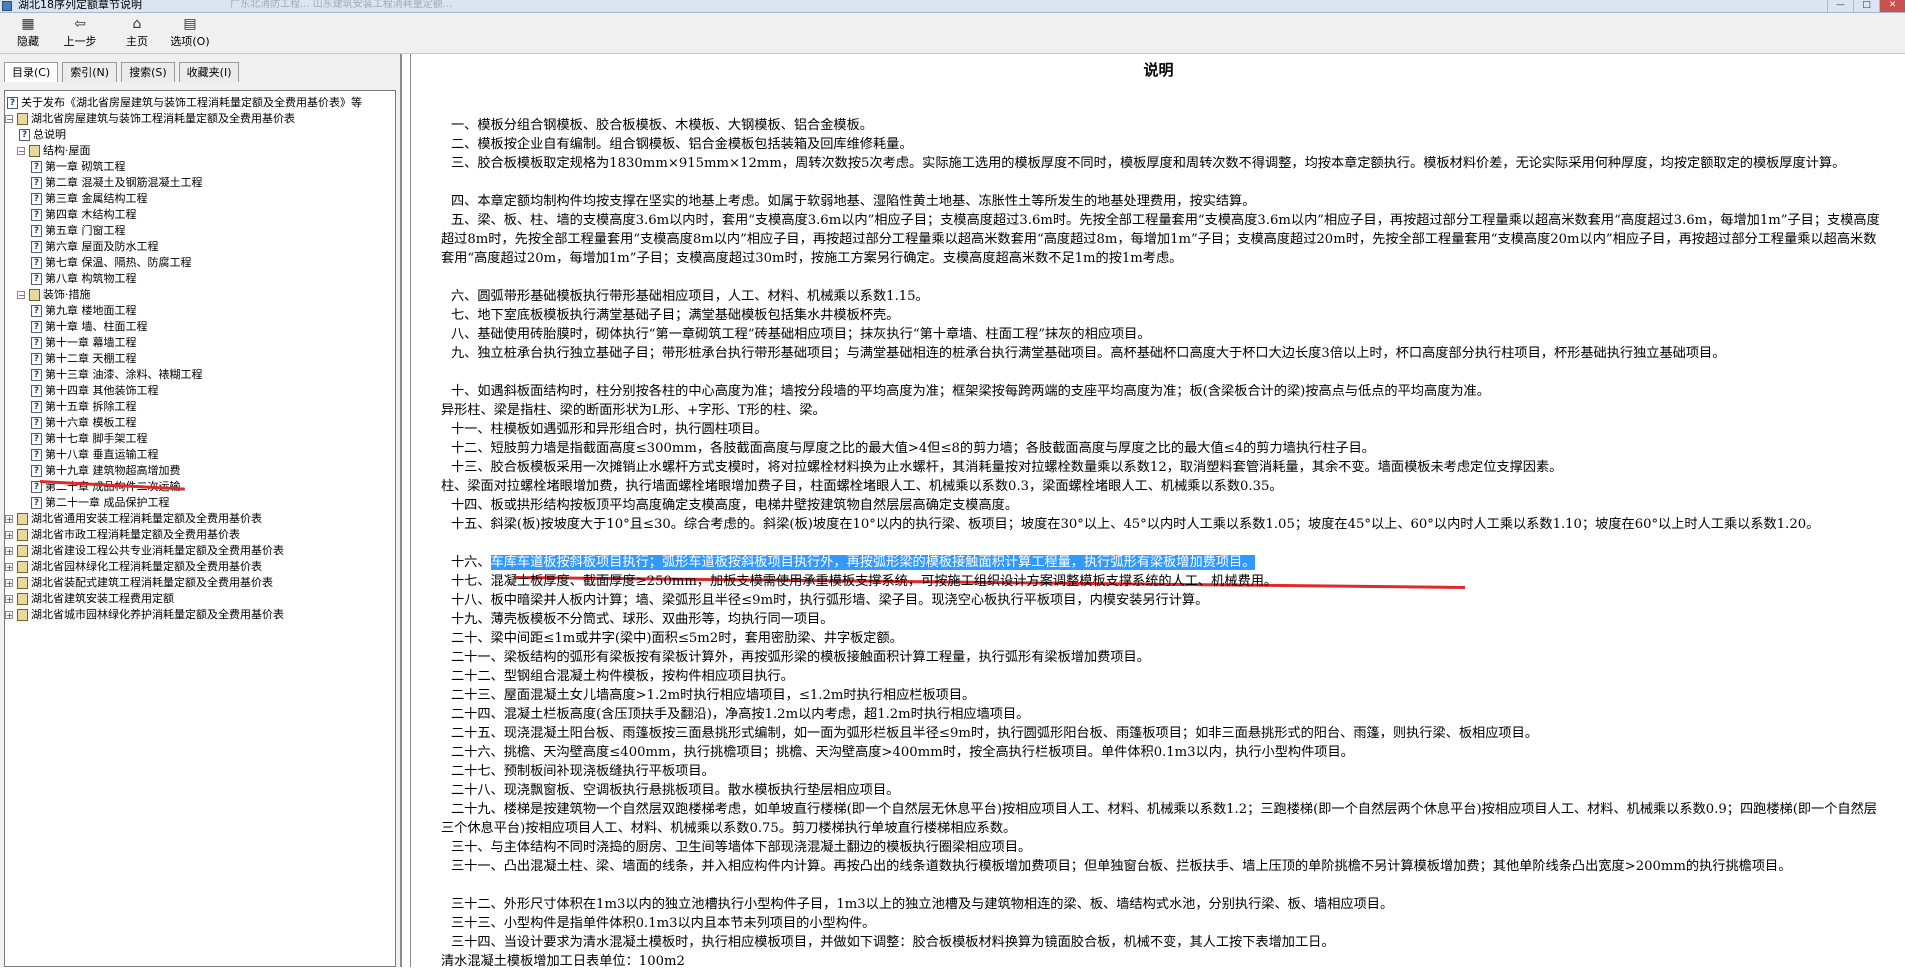 The width and height of the screenshot is (1905, 971). Describe the element at coordinates (1165, 638) in the screenshot. I see `content-paragraph: 二十、梁中间距≤1m或井字(梁中)面积≤5m2时，套用密肋梁、井字板定额。` at that location.